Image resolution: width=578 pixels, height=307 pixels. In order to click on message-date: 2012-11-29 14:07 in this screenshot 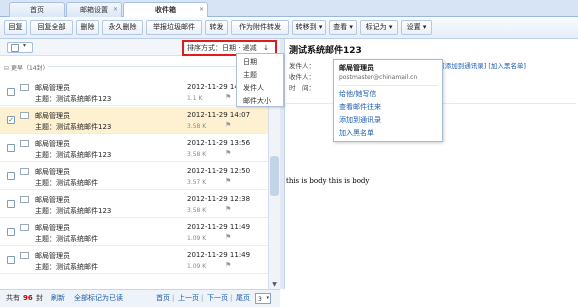, I will do `click(219, 115)`.